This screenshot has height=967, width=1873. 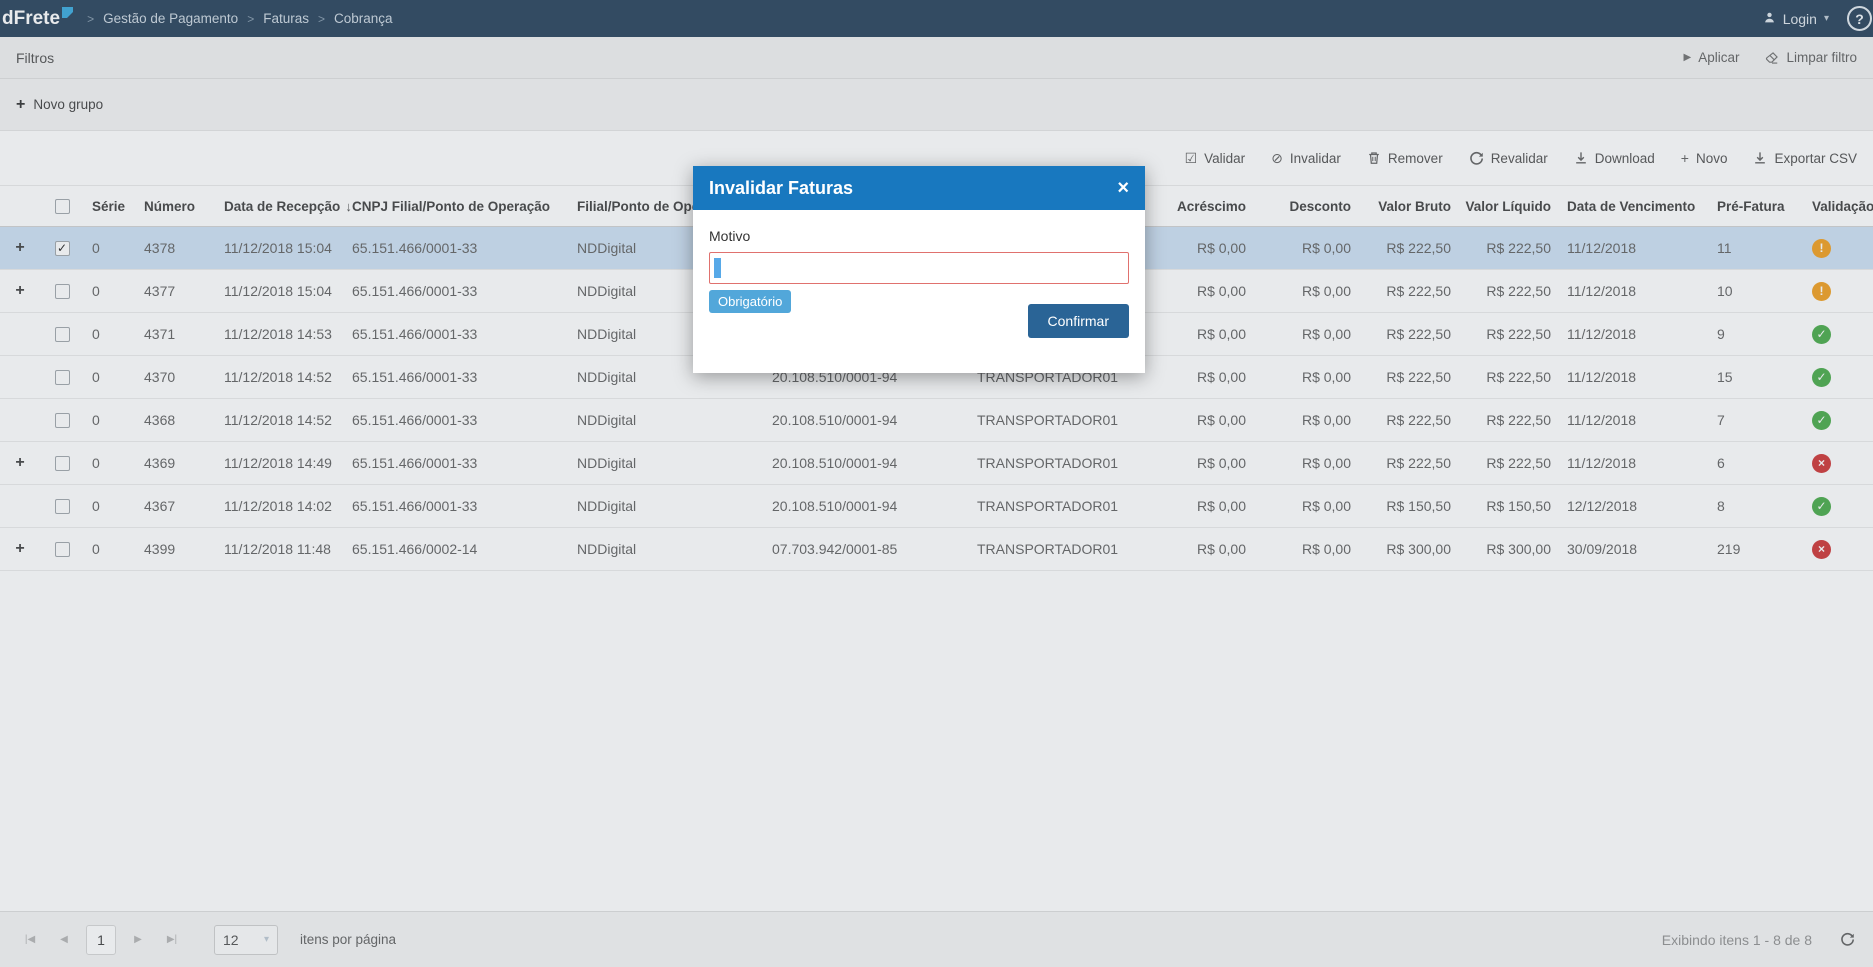 What do you see at coordinates (730, 236) in the screenshot?
I see `motivo-label: Motivo` at bounding box center [730, 236].